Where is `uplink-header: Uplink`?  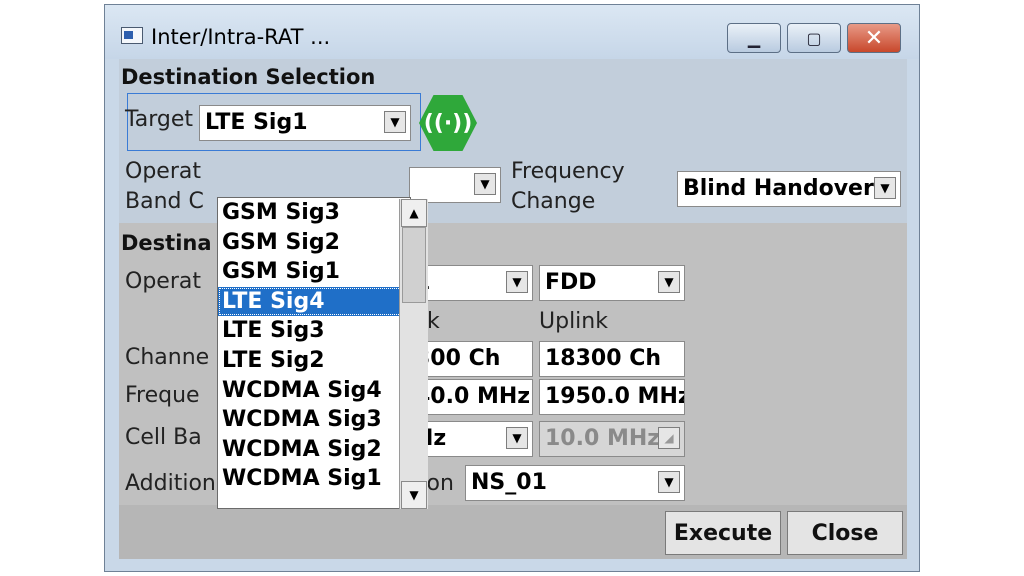 uplink-header: Uplink is located at coordinates (573, 321).